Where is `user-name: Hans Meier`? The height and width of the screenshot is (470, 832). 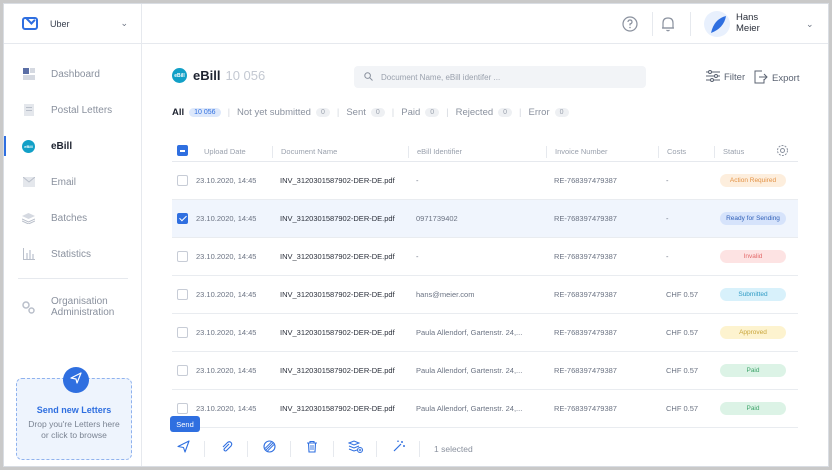 user-name: Hans Meier is located at coordinates (748, 23).